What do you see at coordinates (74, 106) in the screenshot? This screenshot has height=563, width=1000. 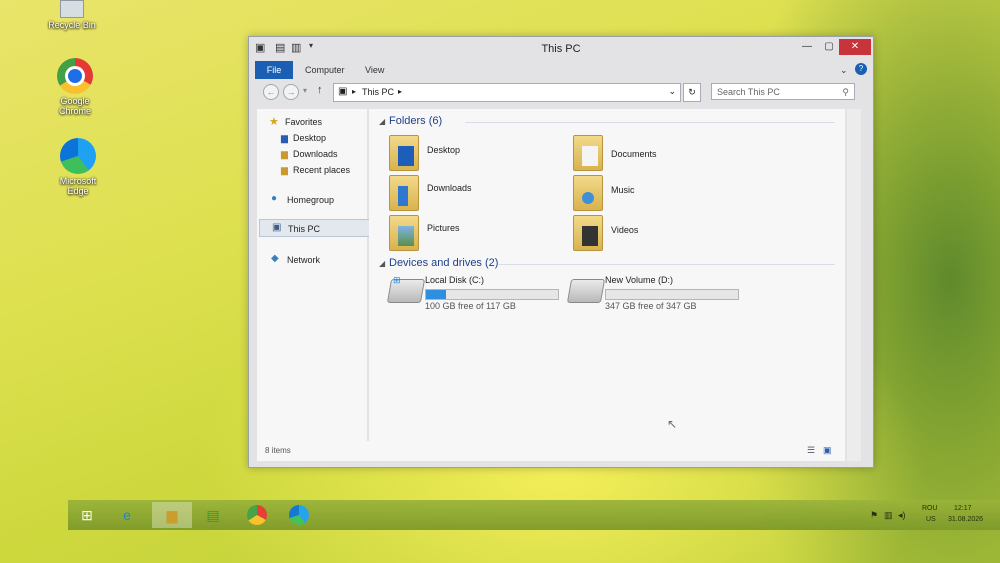 I see `desktop-icon-label: Google Chrome` at bounding box center [74, 106].